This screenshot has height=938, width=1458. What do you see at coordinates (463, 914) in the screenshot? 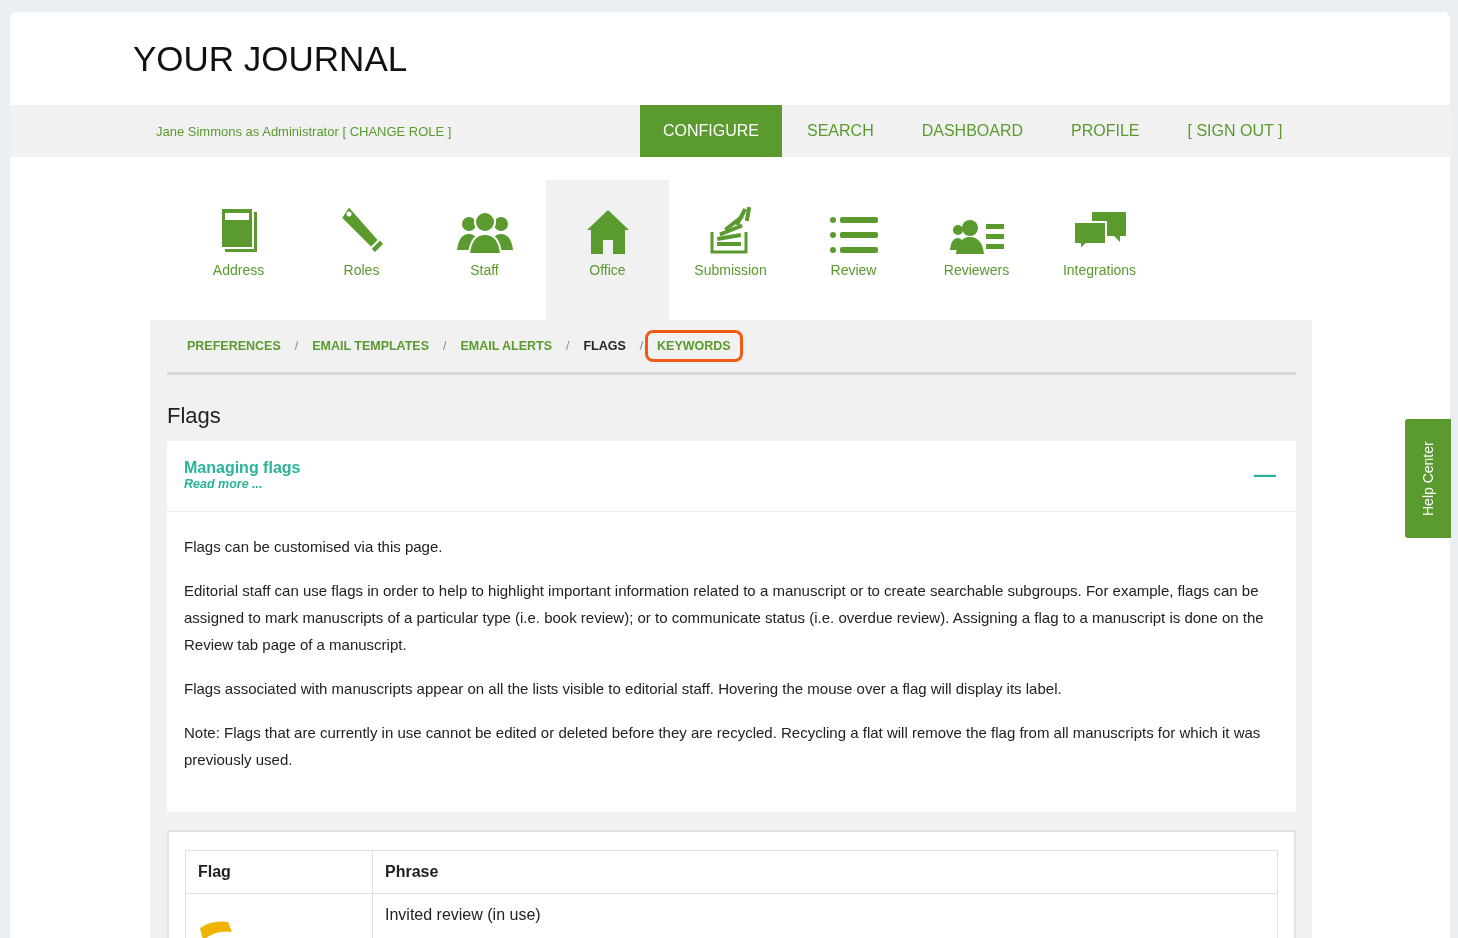
I see `table-cell: Invited review (in use)` at bounding box center [463, 914].